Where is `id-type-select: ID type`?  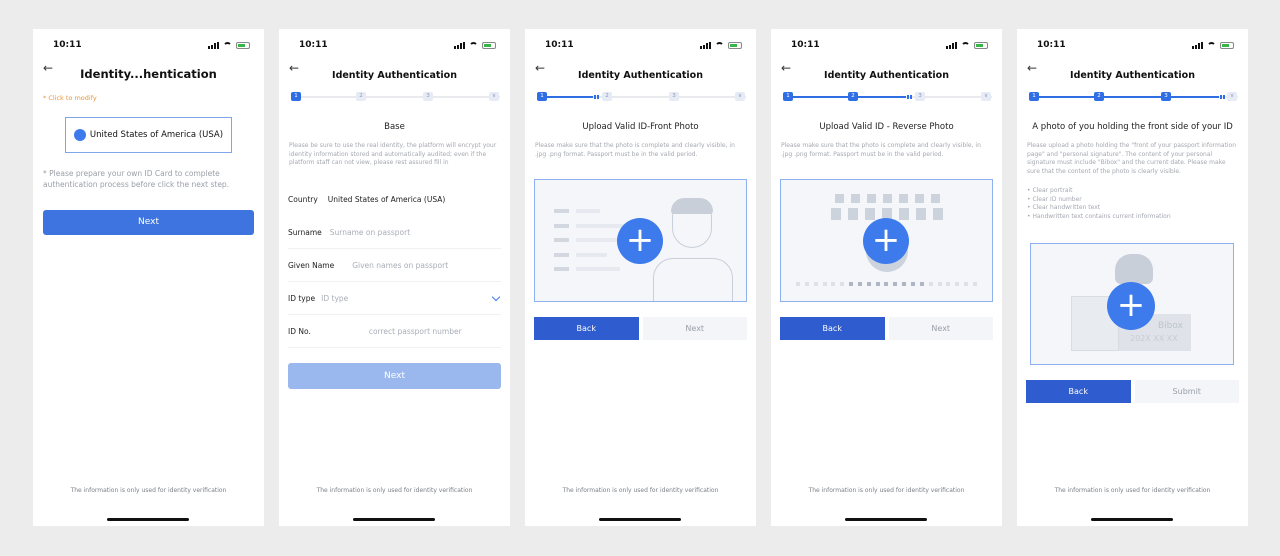
id-type-select: ID type is located at coordinates (334, 298).